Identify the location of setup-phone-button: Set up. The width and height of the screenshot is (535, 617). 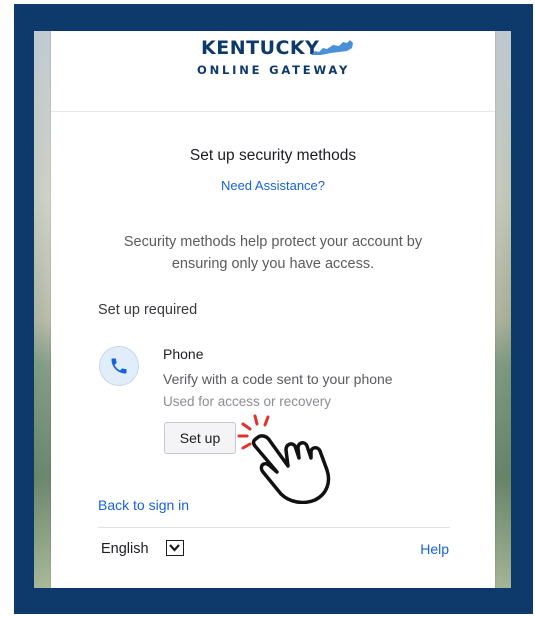
(200, 438).